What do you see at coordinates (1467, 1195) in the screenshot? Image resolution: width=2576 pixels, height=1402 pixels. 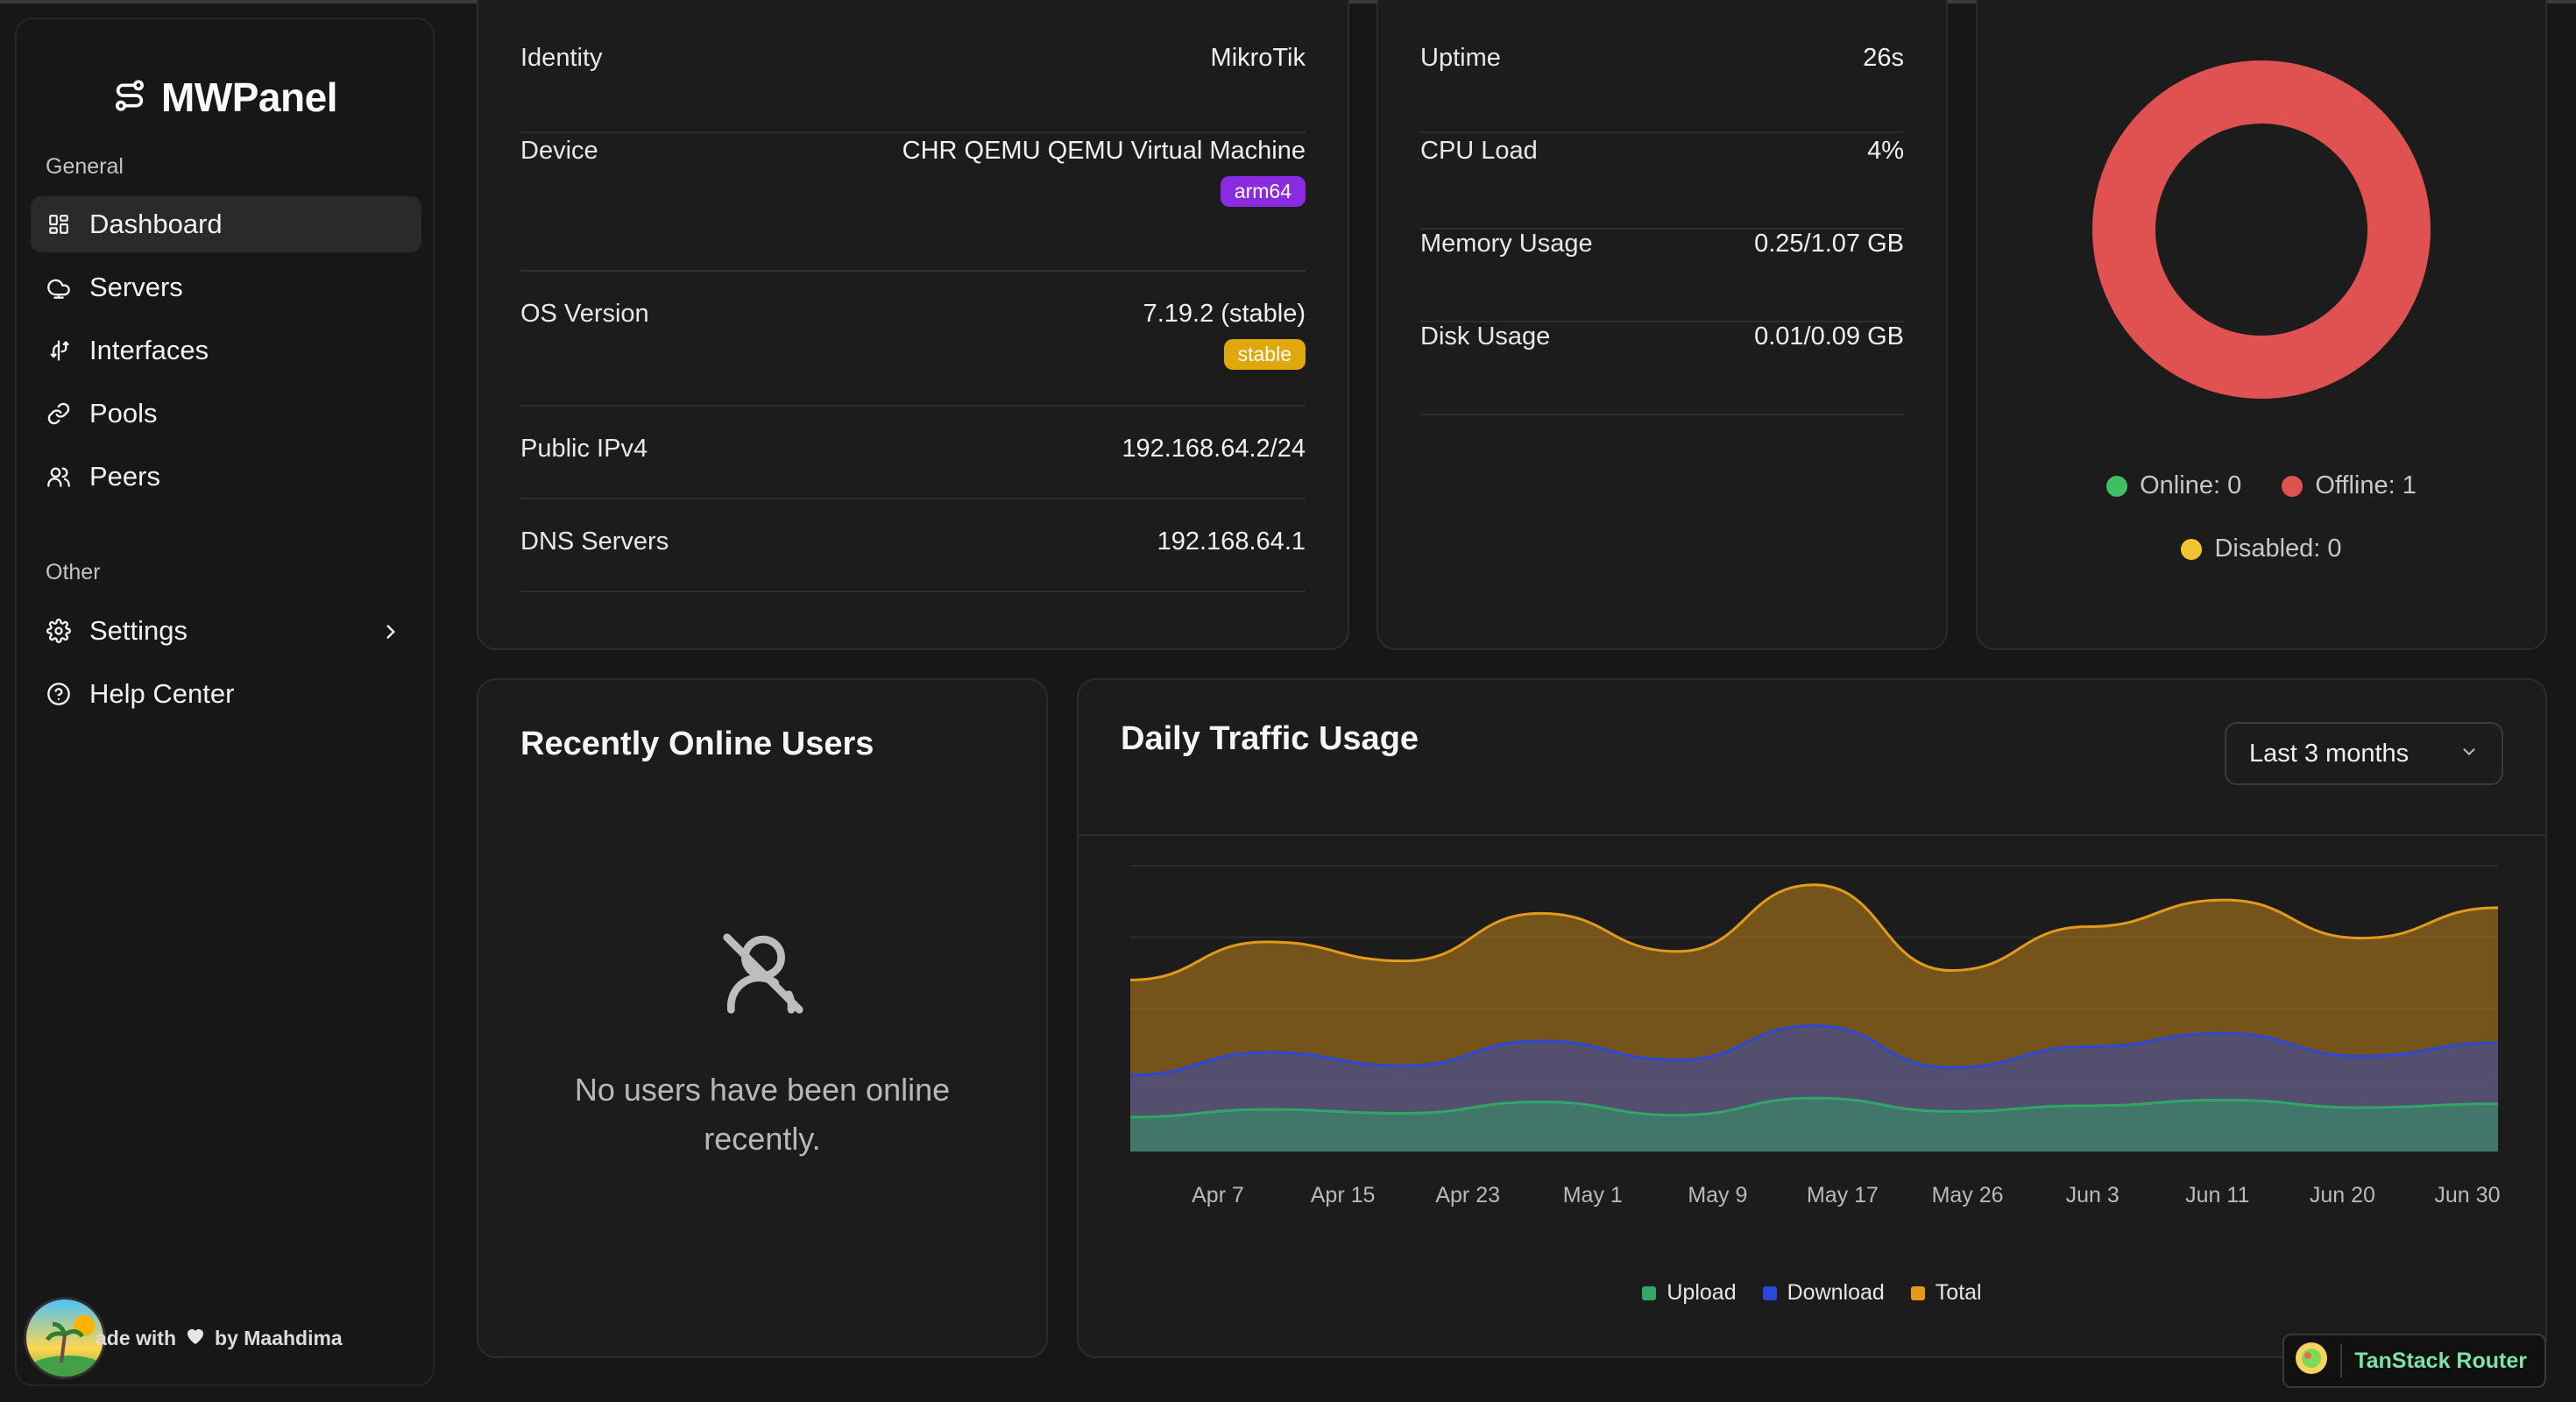 I see `x-tick-label: Apr 23` at bounding box center [1467, 1195].